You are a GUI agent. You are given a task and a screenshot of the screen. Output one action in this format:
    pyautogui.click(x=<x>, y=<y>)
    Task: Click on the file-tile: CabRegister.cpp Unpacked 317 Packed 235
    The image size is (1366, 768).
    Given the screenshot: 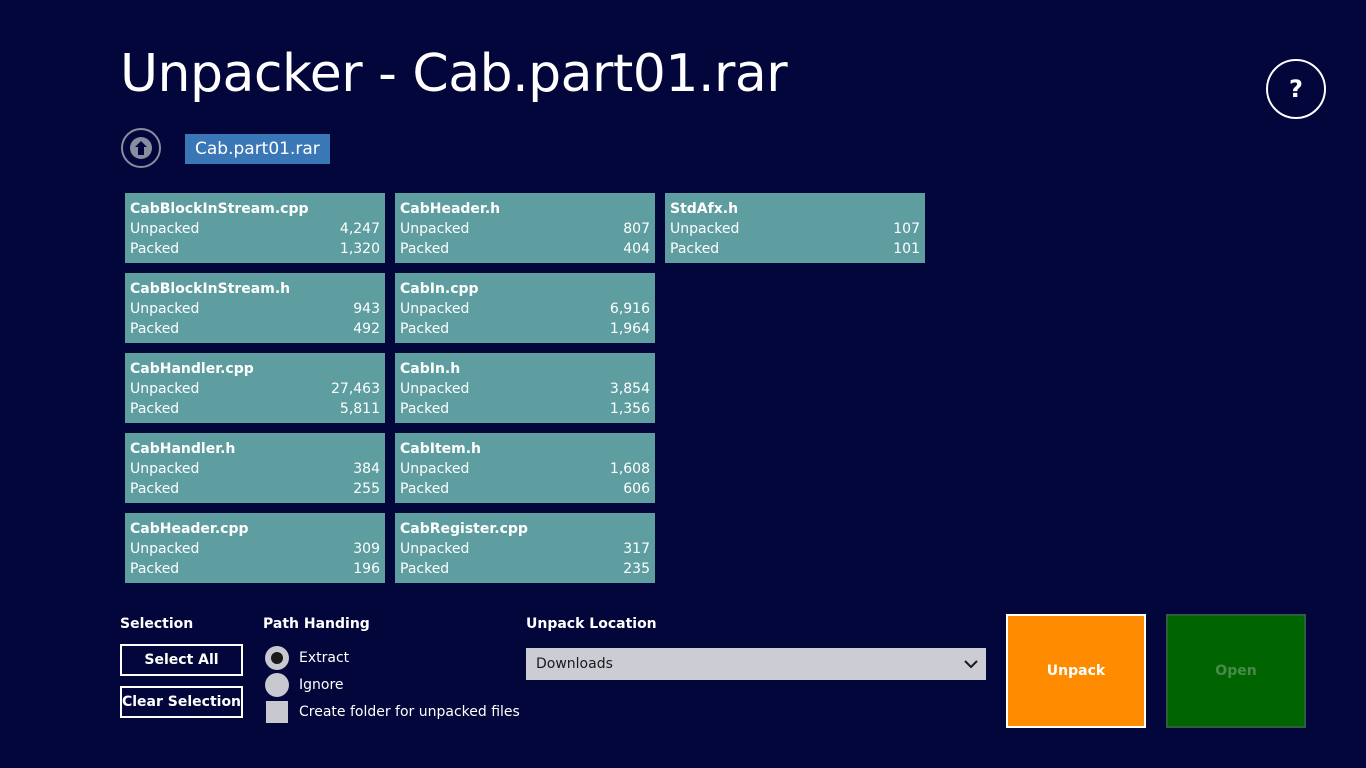 What is the action you would take?
    pyautogui.click(x=525, y=548)
    